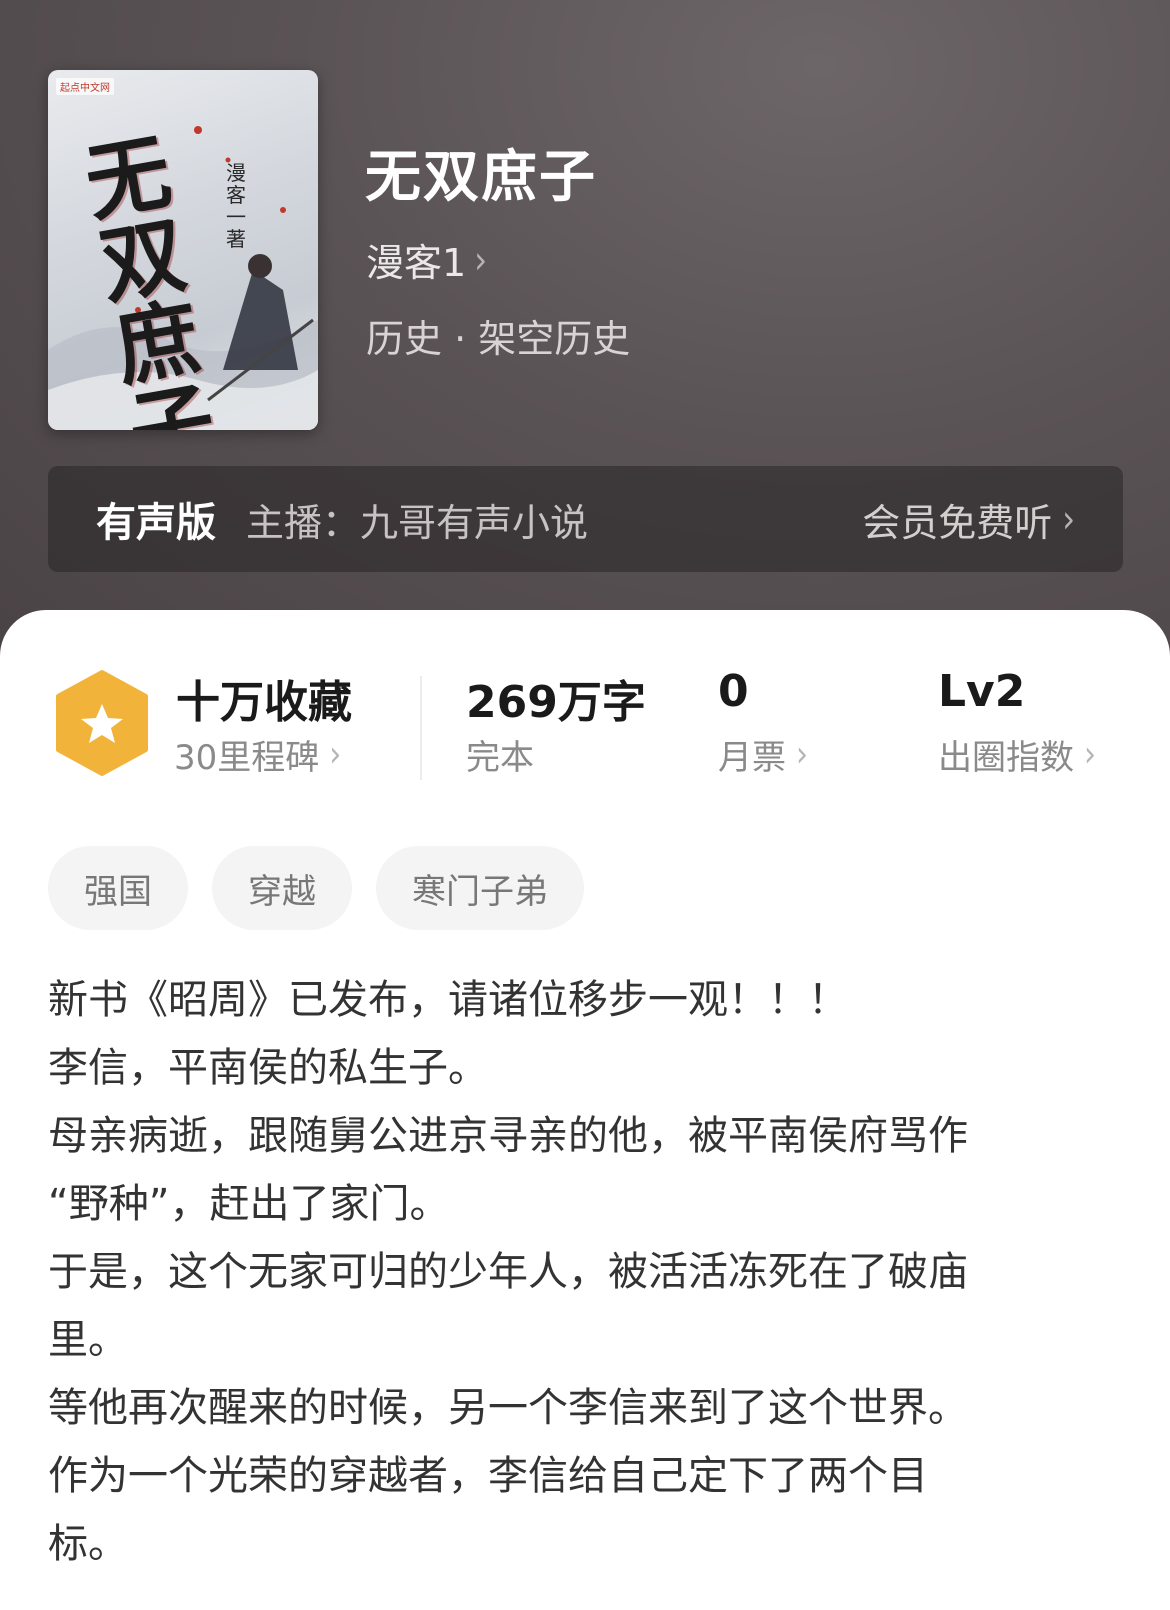  What do you see at coordinates (282, 888) in the screenshot?
I see `tag-chip: 穿越` at bounding box center [282, 888].